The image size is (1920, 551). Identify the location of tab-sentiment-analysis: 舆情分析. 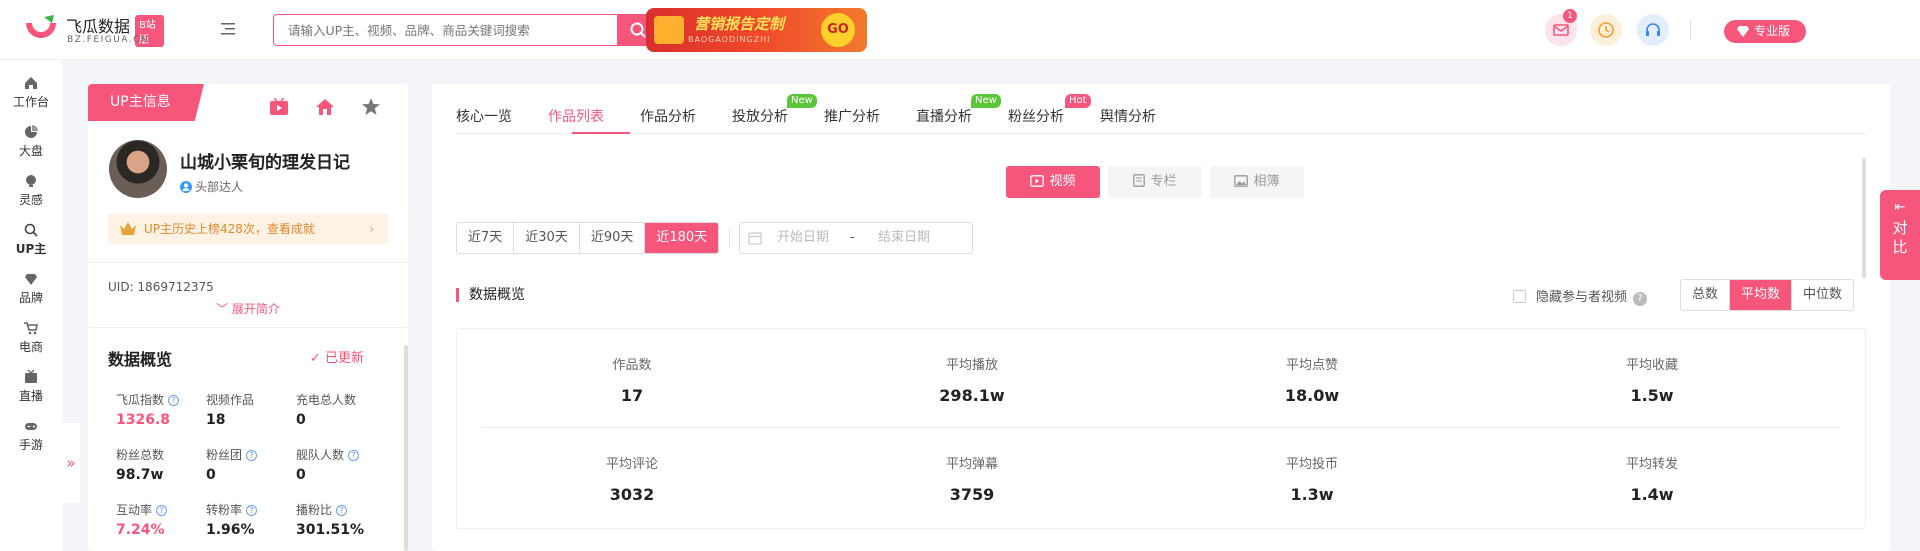
(1128, 116).